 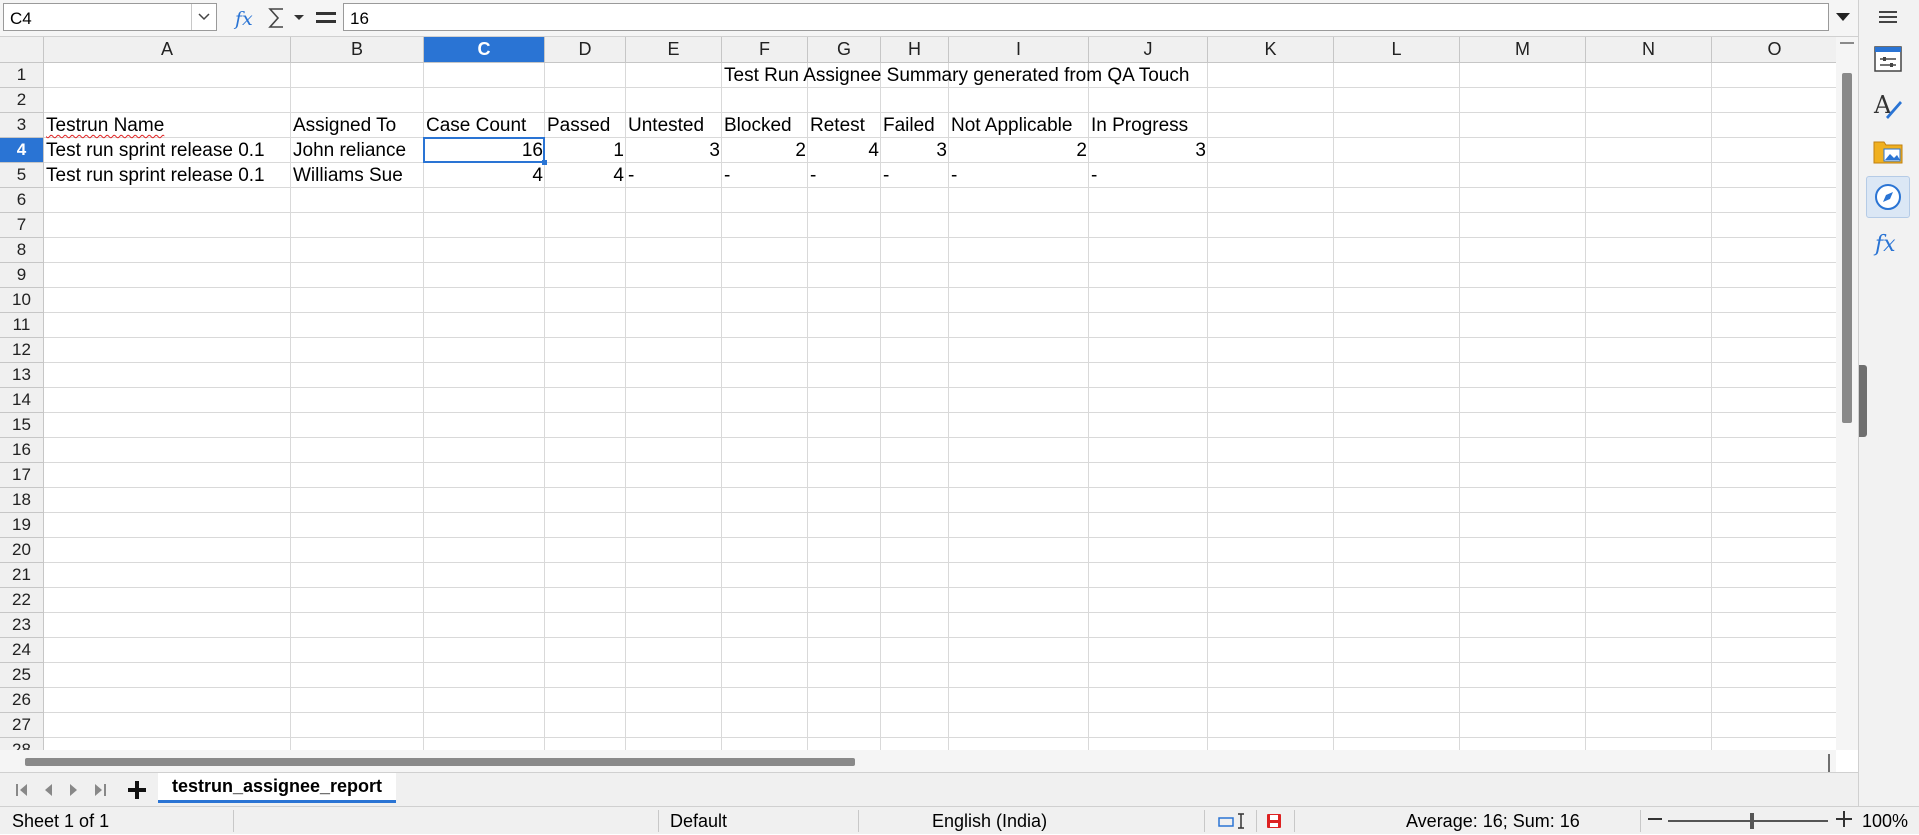 What do you see at coordinates (22, 225) in the screenshot?
I see `row-header-7: 7` at bounding box center [22, 225].